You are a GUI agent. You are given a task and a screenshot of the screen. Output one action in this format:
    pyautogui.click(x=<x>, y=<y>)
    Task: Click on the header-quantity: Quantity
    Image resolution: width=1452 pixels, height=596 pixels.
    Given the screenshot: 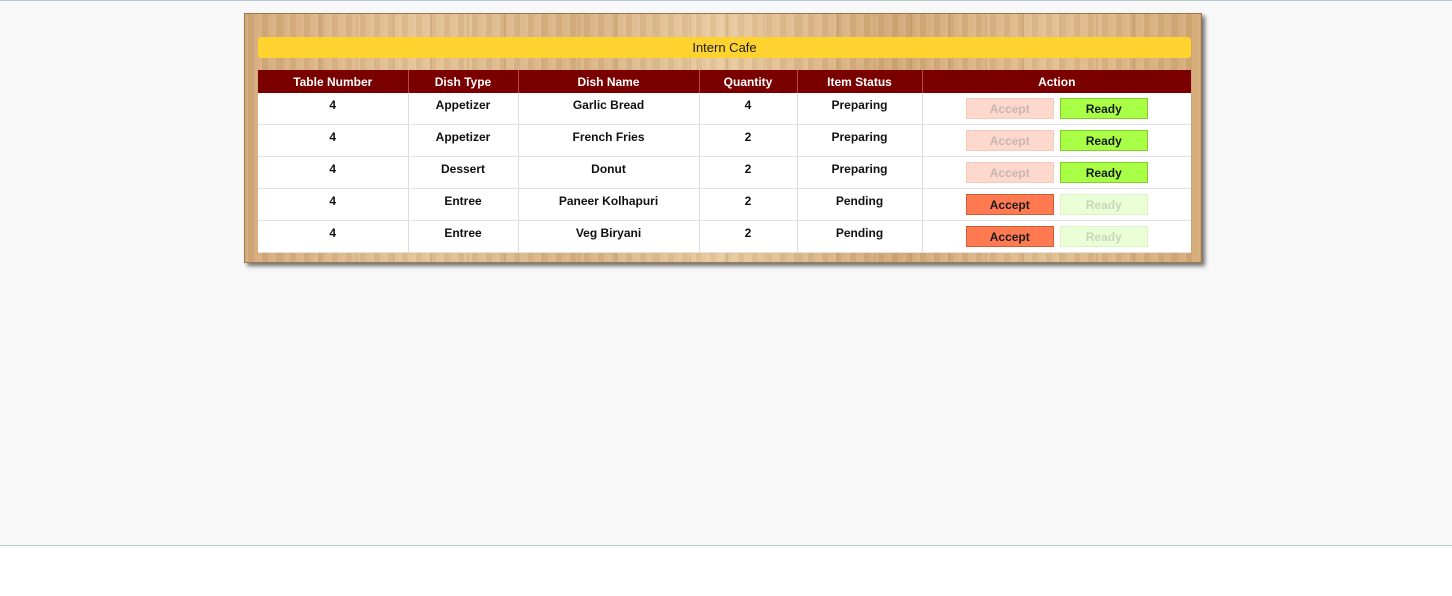 What is the action you would take?
    pyautogui.click(x=748, y=81)
    